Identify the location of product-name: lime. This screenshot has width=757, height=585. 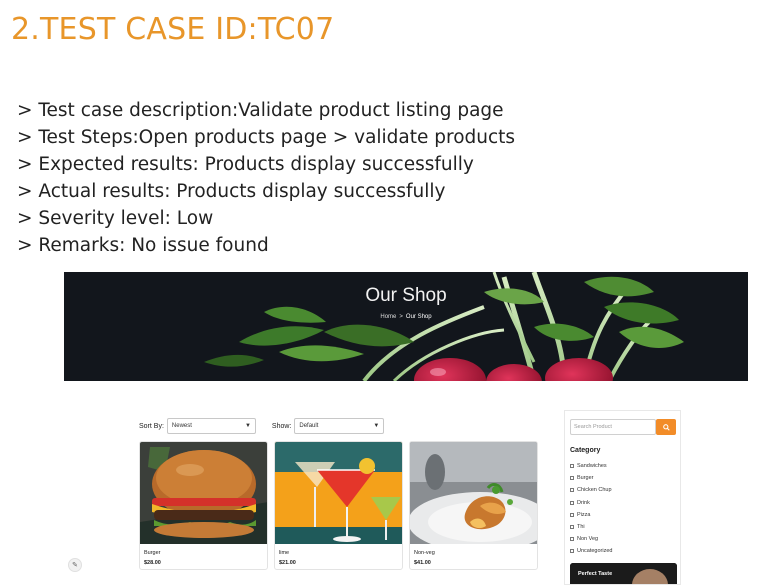
(284, 553).